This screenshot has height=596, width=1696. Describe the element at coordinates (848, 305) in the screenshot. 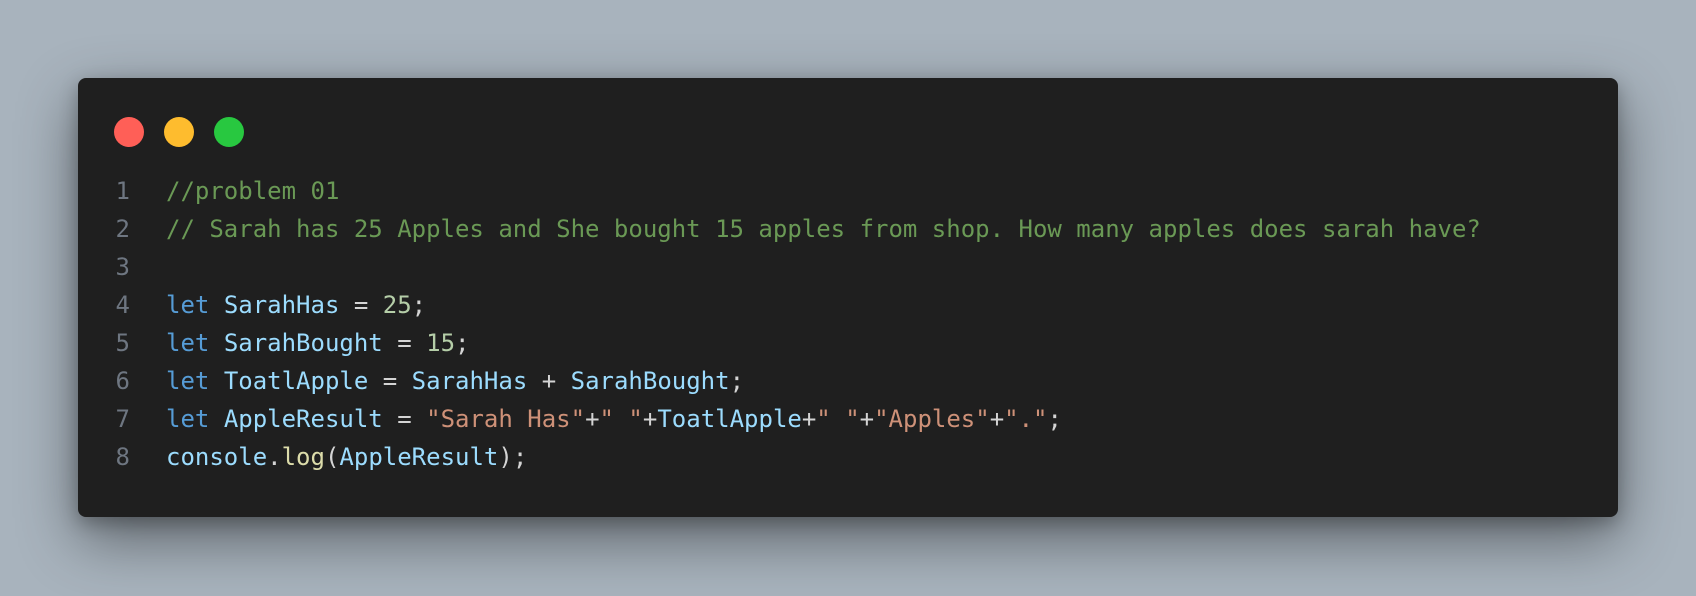

I see `code-line: 4 let SarahHas = 25;` at that location.